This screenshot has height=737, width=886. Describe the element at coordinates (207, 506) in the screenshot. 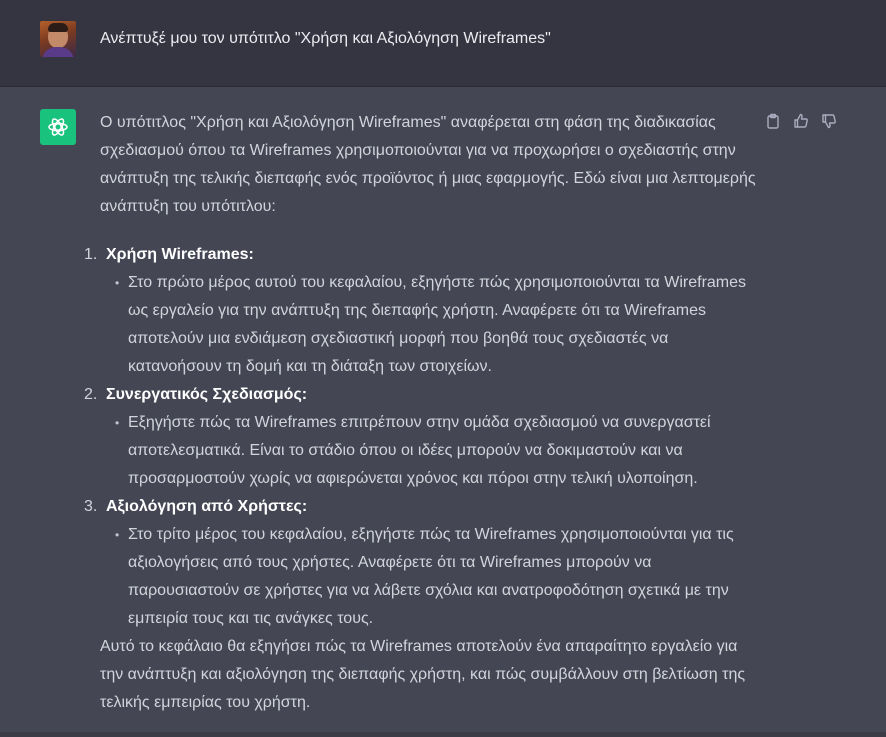

I see `section-title: Αξιολόγηση από Χρήστες:` at that location.